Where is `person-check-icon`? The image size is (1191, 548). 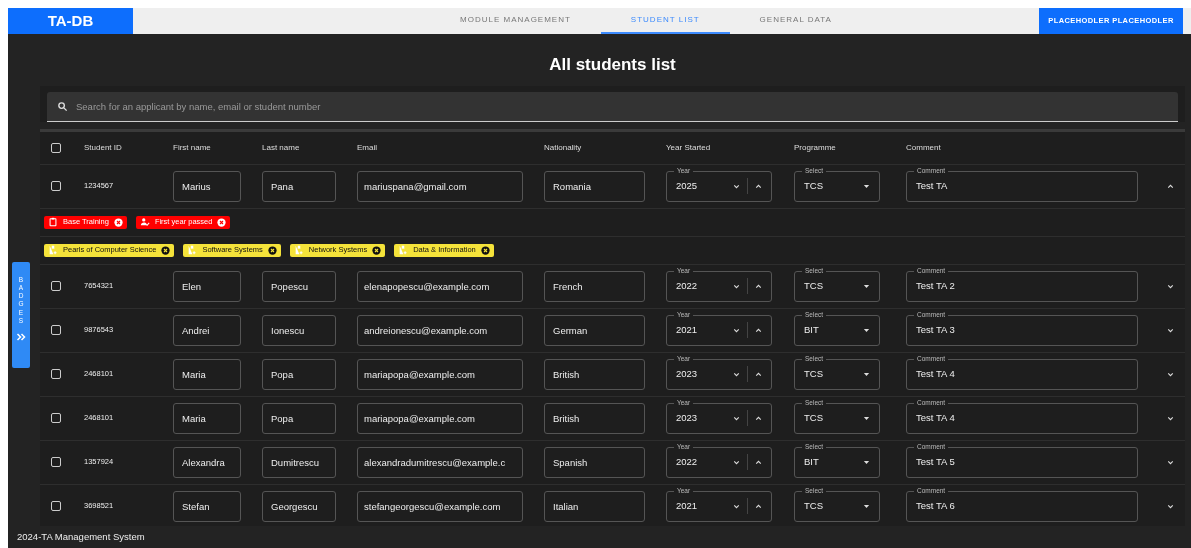
person-check-icon is located at coordinates (144, 222).